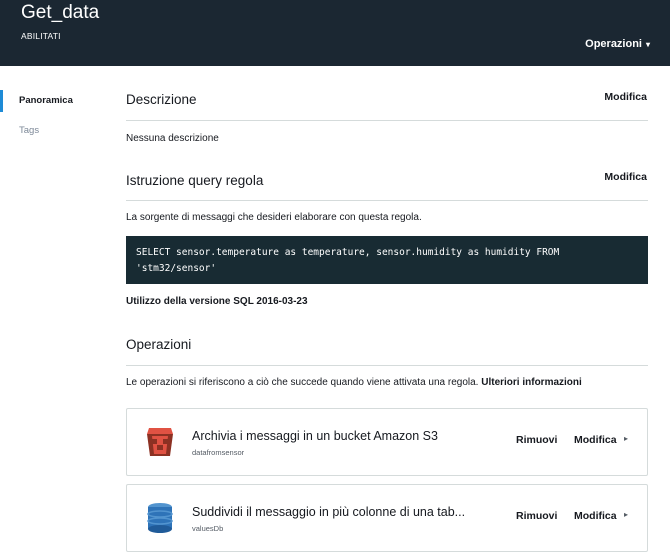 This screenshot has height=555, width=670. What do you see at coordinates (625, 177) in the screenshot?
I see `edit-query-button: Modifica` at bounding box center [625, 177].